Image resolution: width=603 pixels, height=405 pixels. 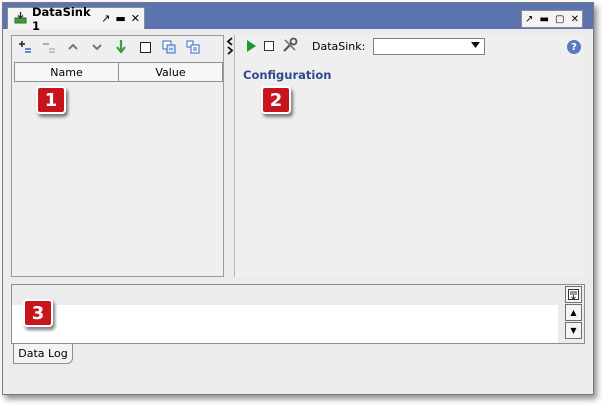 What do you see at coordinates (49, 47) in the screenshot?
I see `remove-property-icon` at bounding box center [49, 47].